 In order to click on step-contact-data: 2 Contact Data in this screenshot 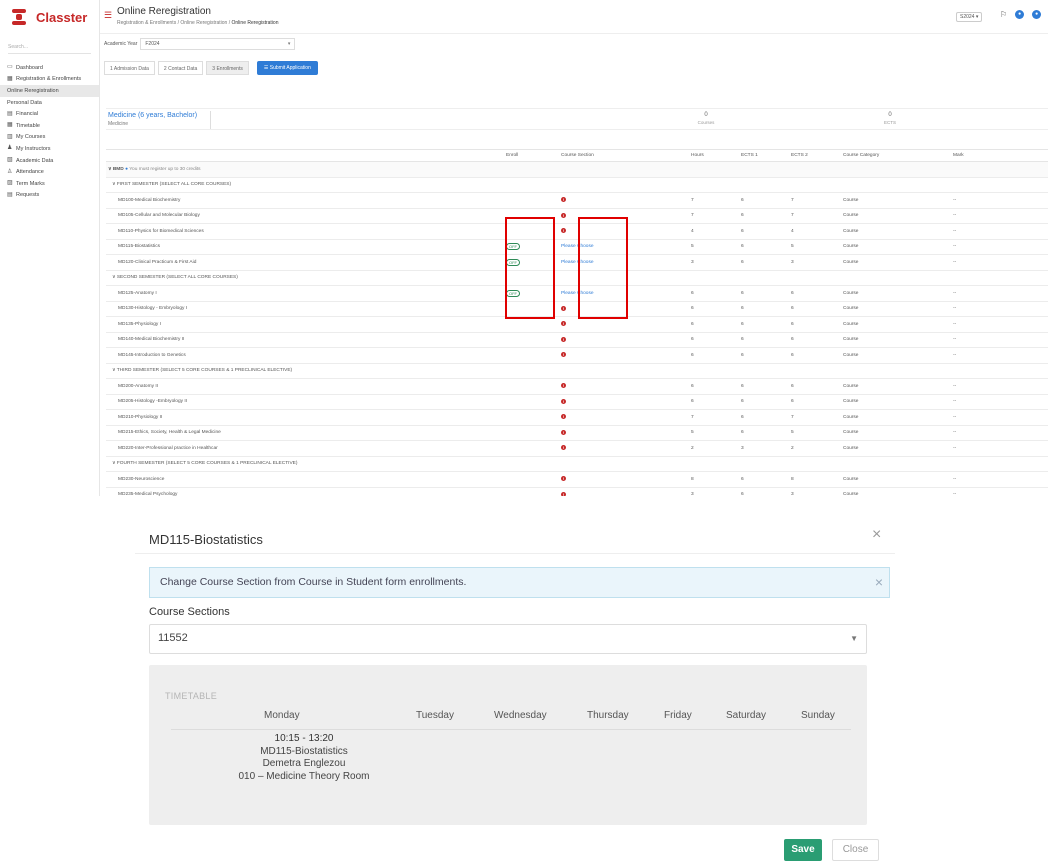, I will do `click(180, 68)`.